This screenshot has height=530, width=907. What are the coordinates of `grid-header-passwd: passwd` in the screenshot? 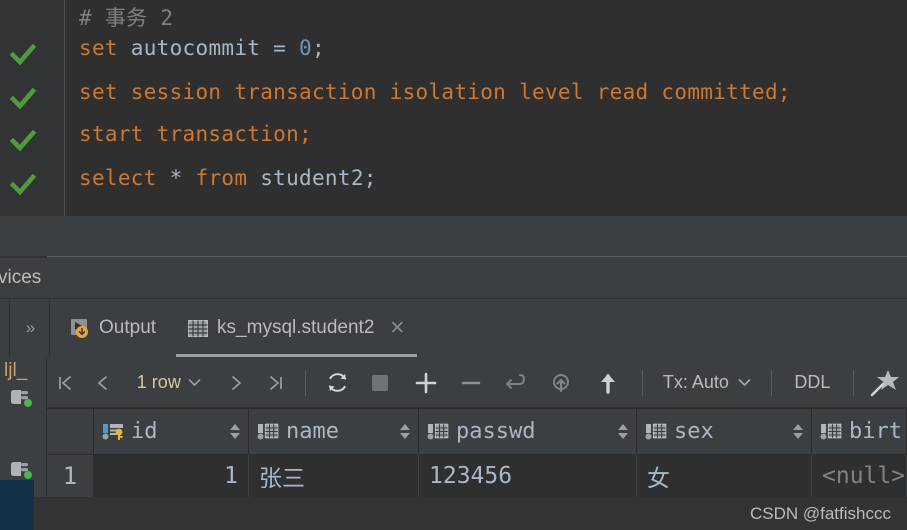 It's located at (528, 431).